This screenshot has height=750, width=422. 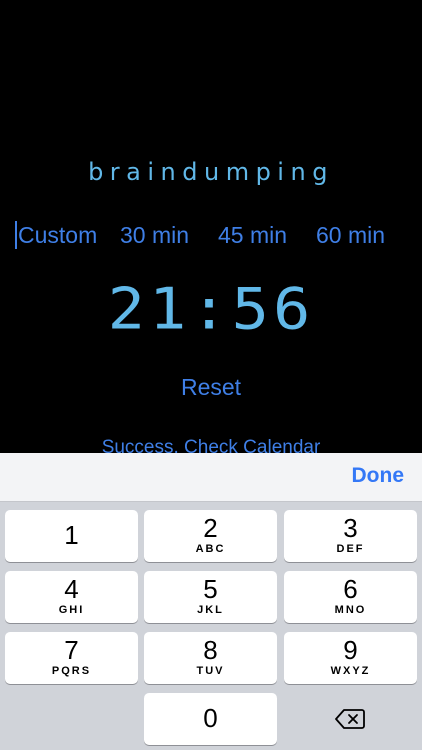 What do you see at coordinates (210, 610) in the screenshot?
I see `key-letters: JKL` at bounding box center [210, 610].